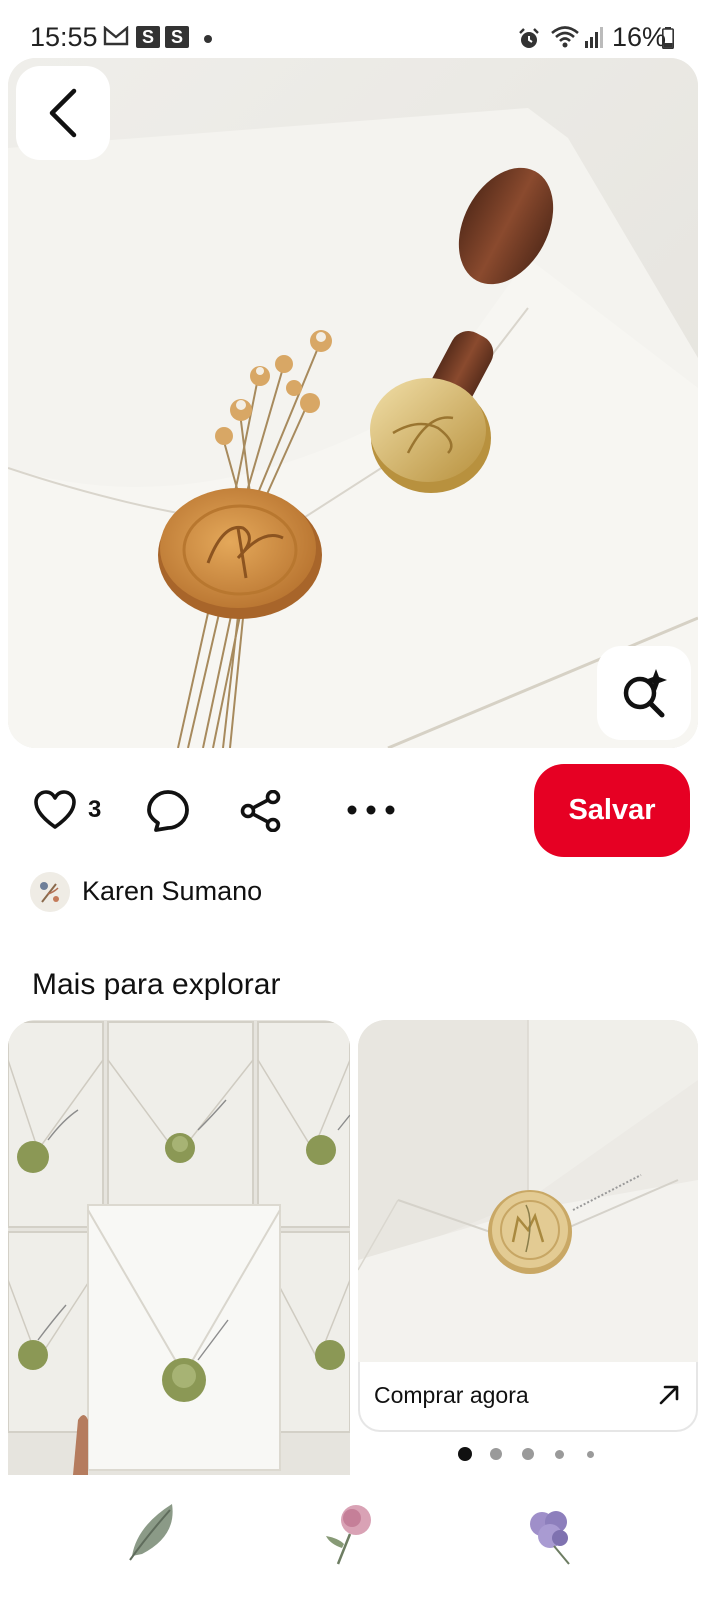  I want to click on battery-percent: 16%, so click(639, 37).